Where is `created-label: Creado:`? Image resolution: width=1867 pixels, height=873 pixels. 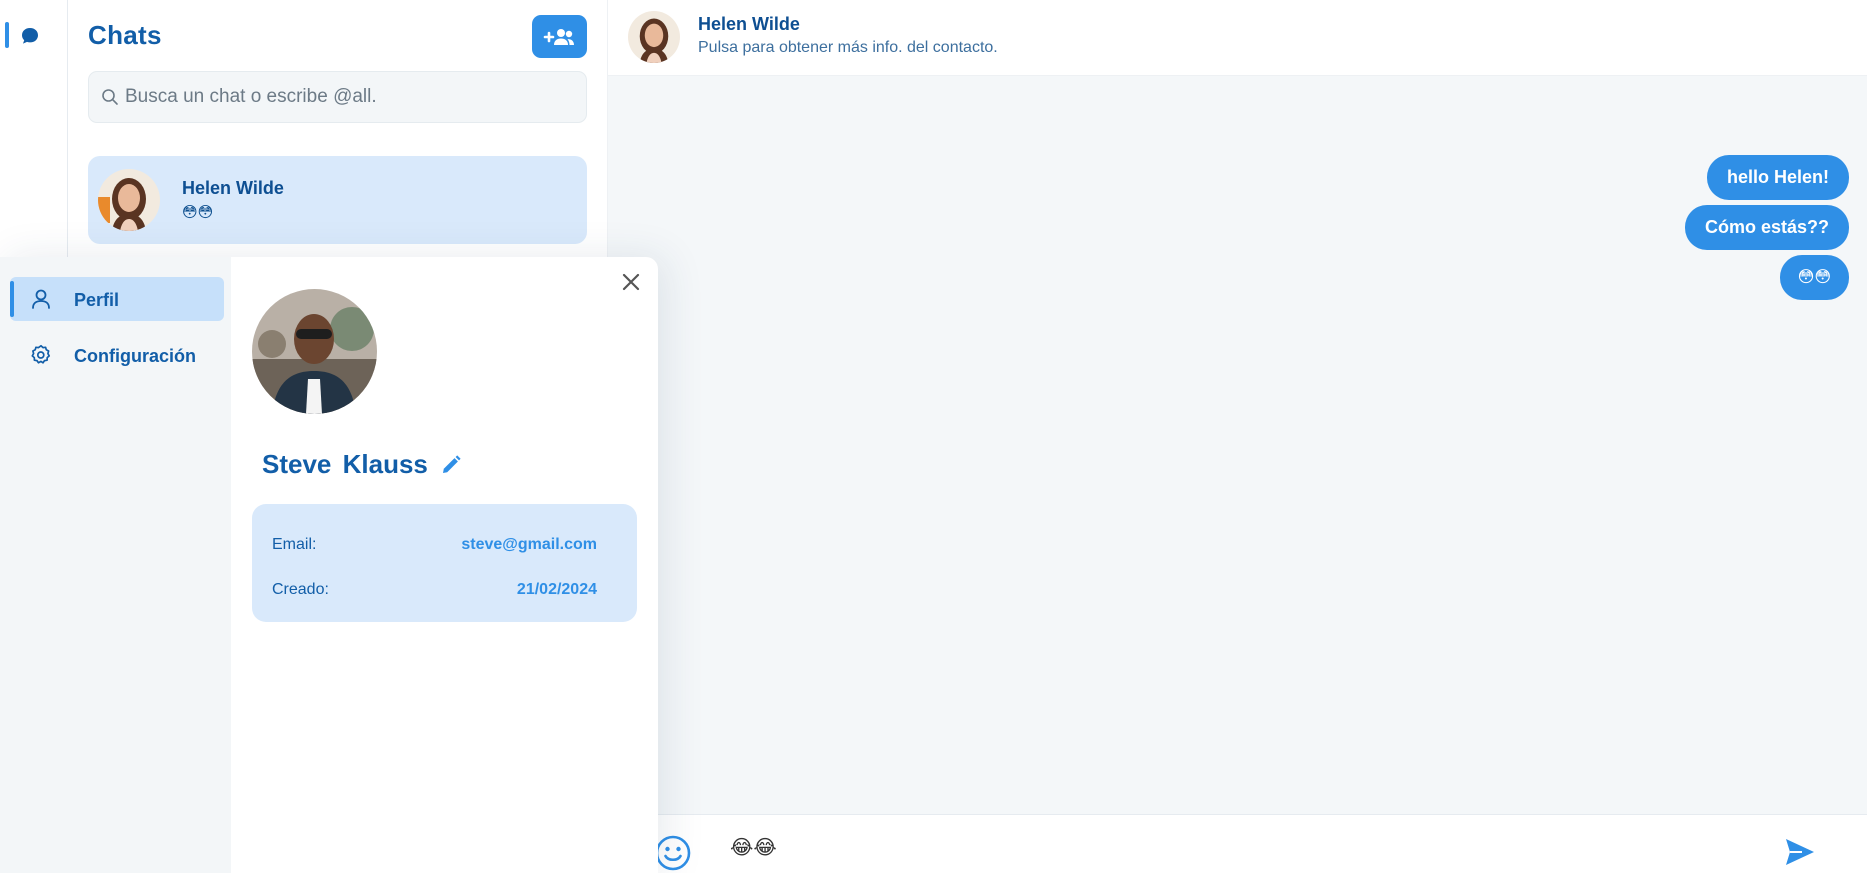 created-label: Creado: is located at coordinates (300, 589).